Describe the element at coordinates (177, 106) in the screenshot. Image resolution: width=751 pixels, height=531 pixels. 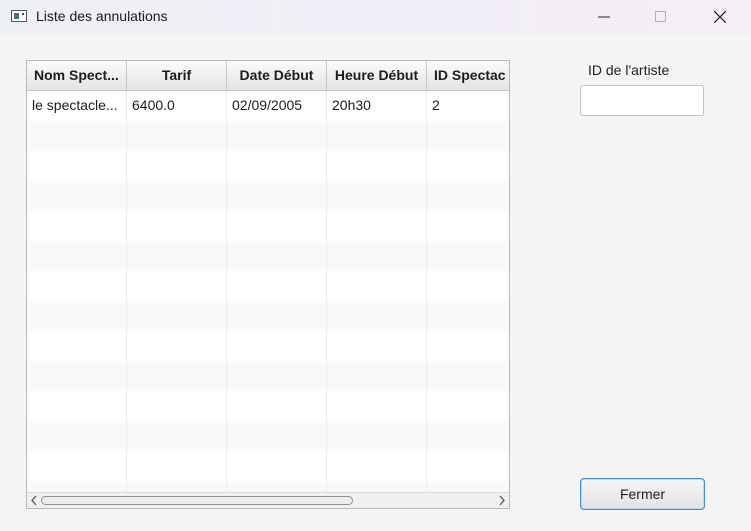
I see `table-cell: 6400.0` at that location.